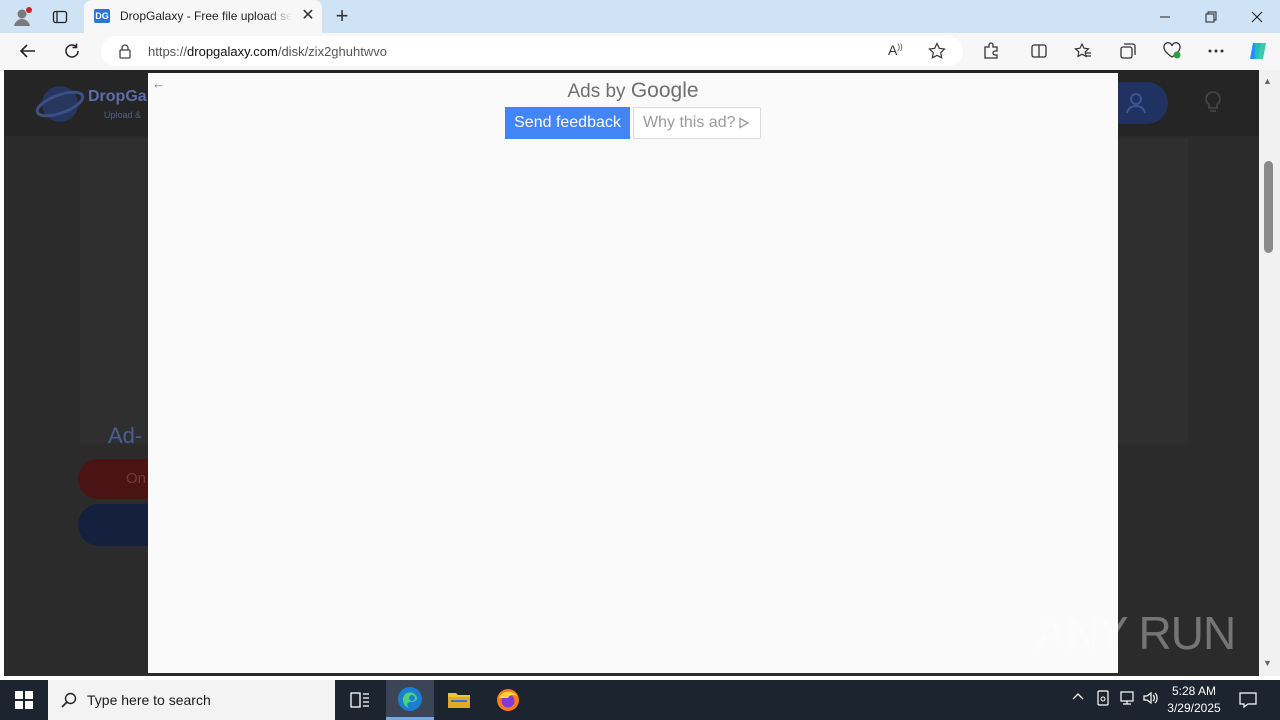  Describe the element at coordinates (168, 51) in the screenshot. I see `url-prefix: https://` at that location.